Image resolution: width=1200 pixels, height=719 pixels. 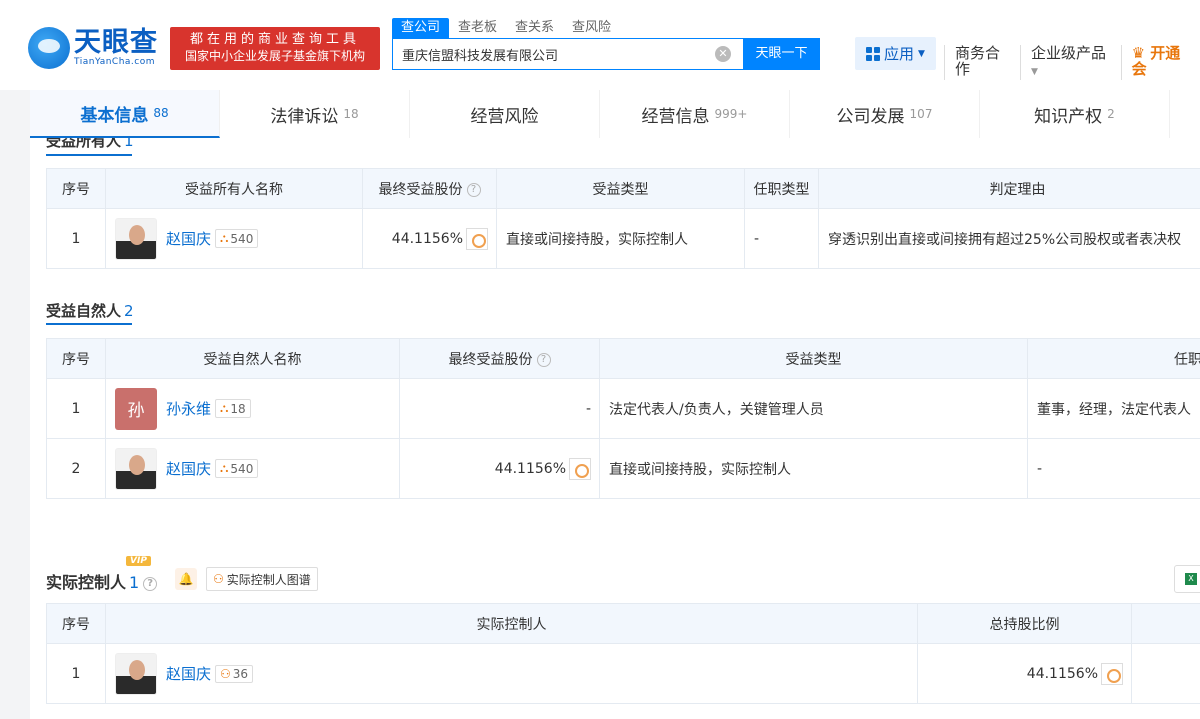 I want to click on apps-grid-icon, so click(x=873, y=53).